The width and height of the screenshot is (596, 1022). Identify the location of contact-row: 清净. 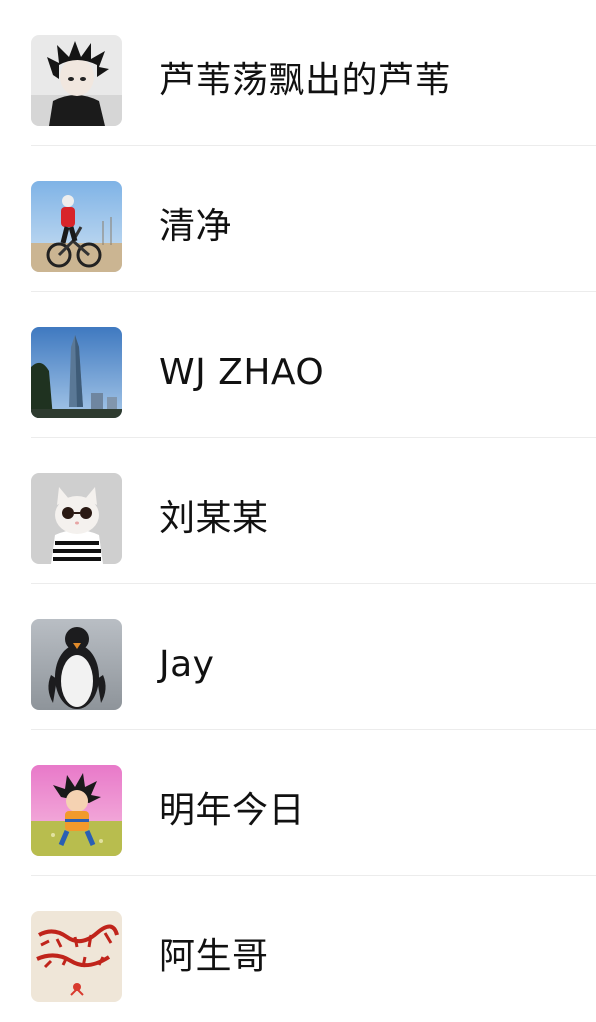
(298, 219).